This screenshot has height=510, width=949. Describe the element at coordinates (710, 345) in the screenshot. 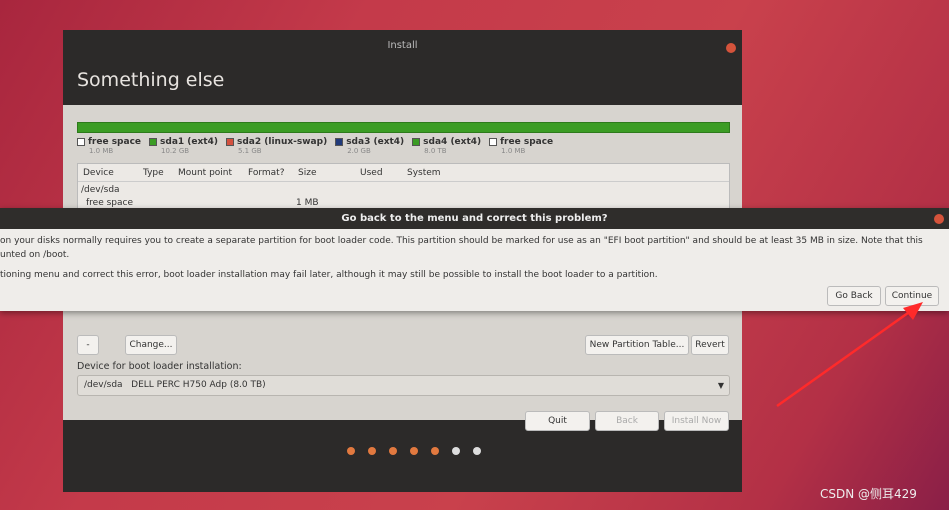

I see `revert-button: Revert` at that location.